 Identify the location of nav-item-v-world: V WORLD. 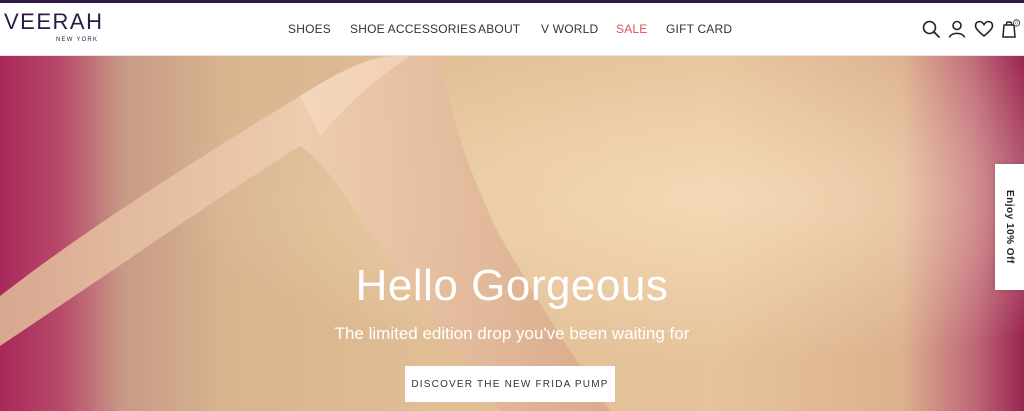
(569, 29).